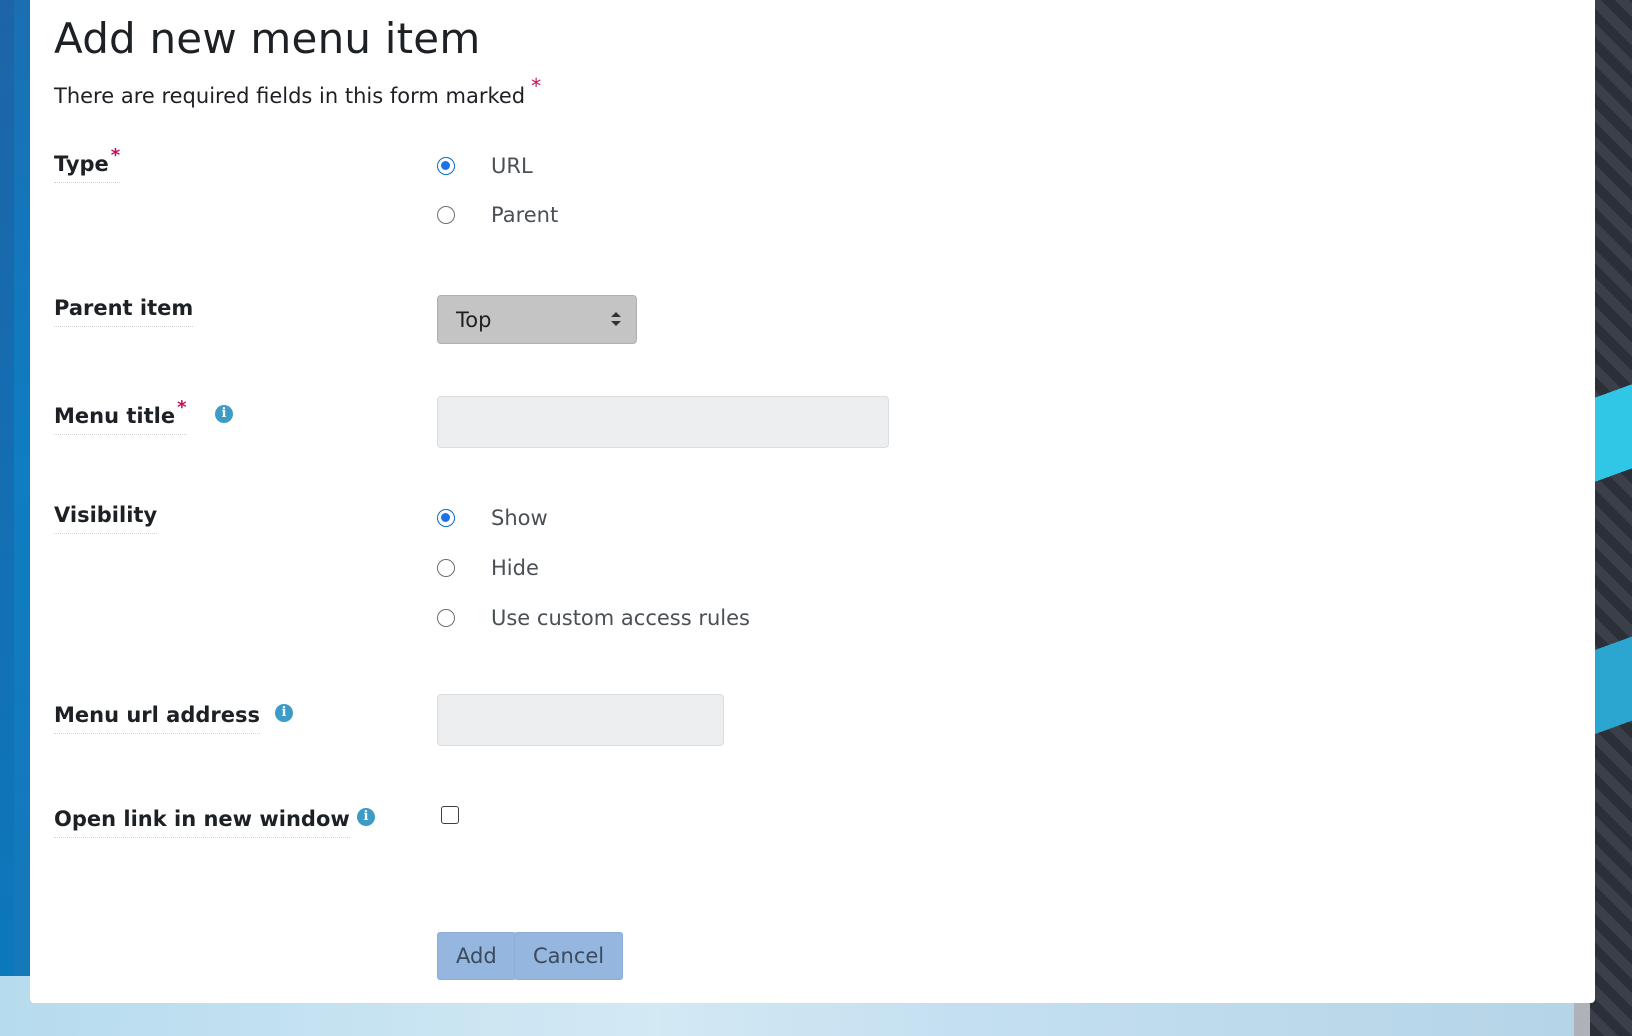  What do you see at coordinates (446, 618) in the screenshot?
I see `radio-custom-access` at bounding box center [446, 618].